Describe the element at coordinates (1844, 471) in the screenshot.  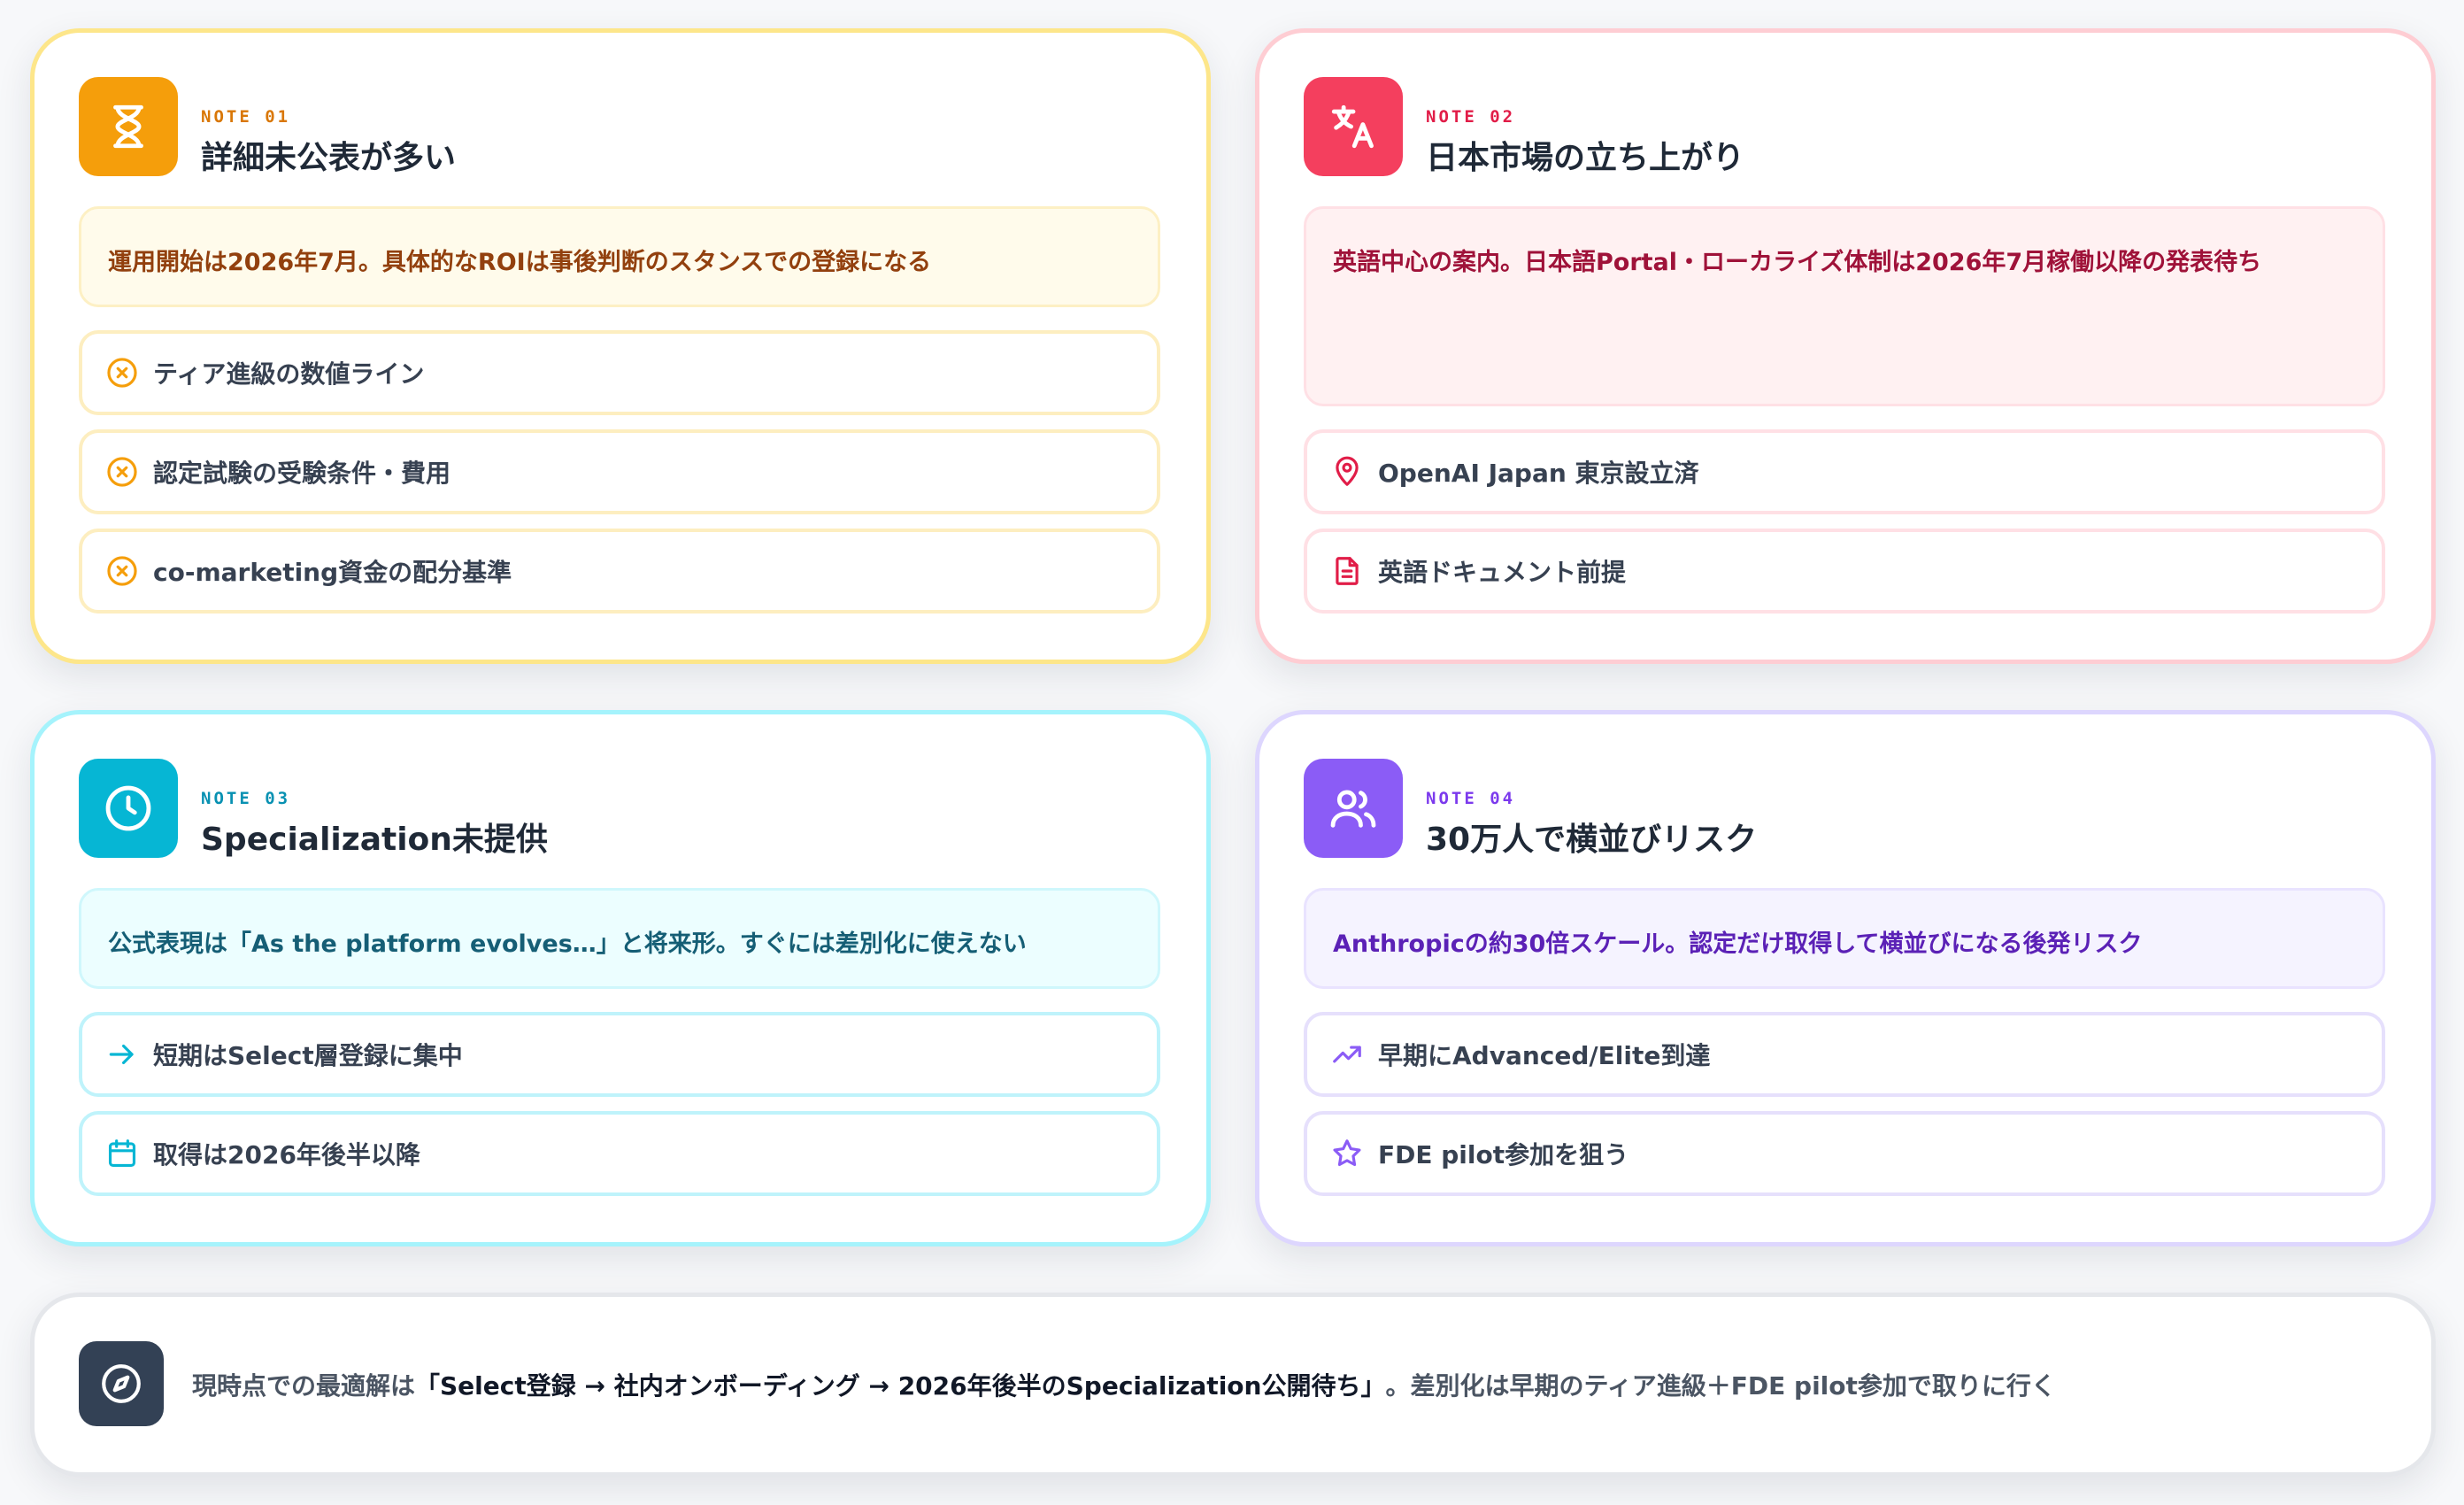
I see `list-item: OpenAI Japan 東京設立済` at that location.